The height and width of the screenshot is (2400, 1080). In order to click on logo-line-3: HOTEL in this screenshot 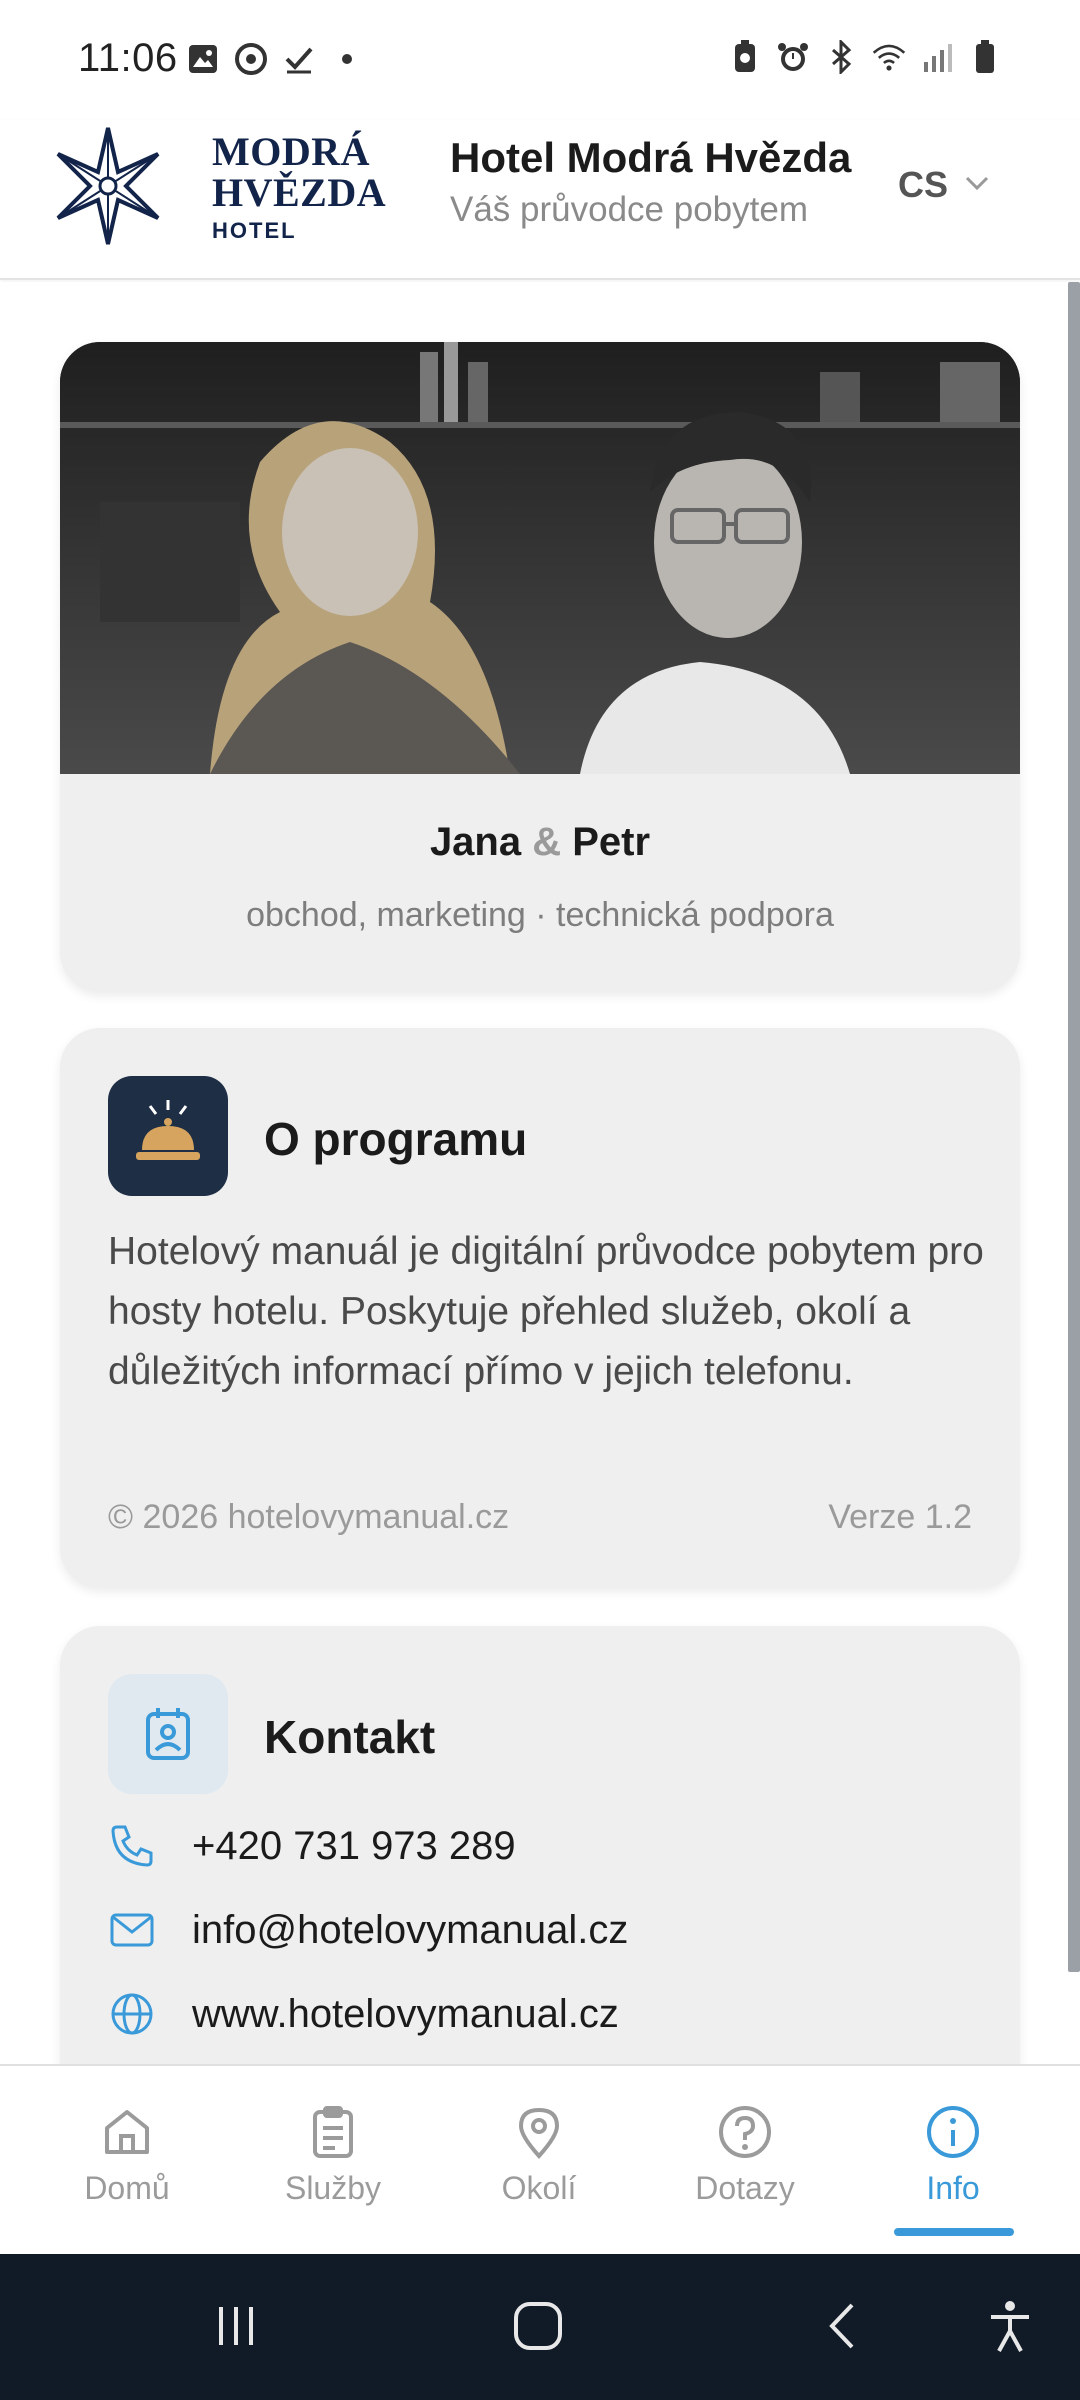, I will do `click(254, 230)`.